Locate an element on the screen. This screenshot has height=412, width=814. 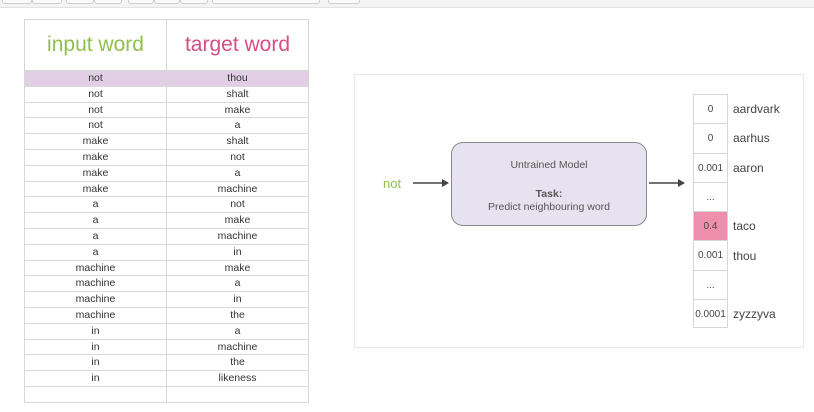
model-task-description: Predict neighbouring word is located at coordinates (549, 207).